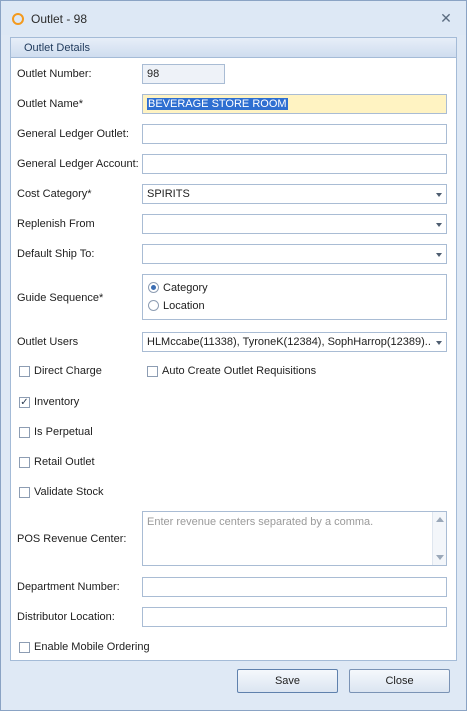 The width and height of the screenshot is (467, 711). What do you see at coordinates (233, 48) in the screenshot?
I see `group-header: Outlet Details` at bounding box center [233, 48].